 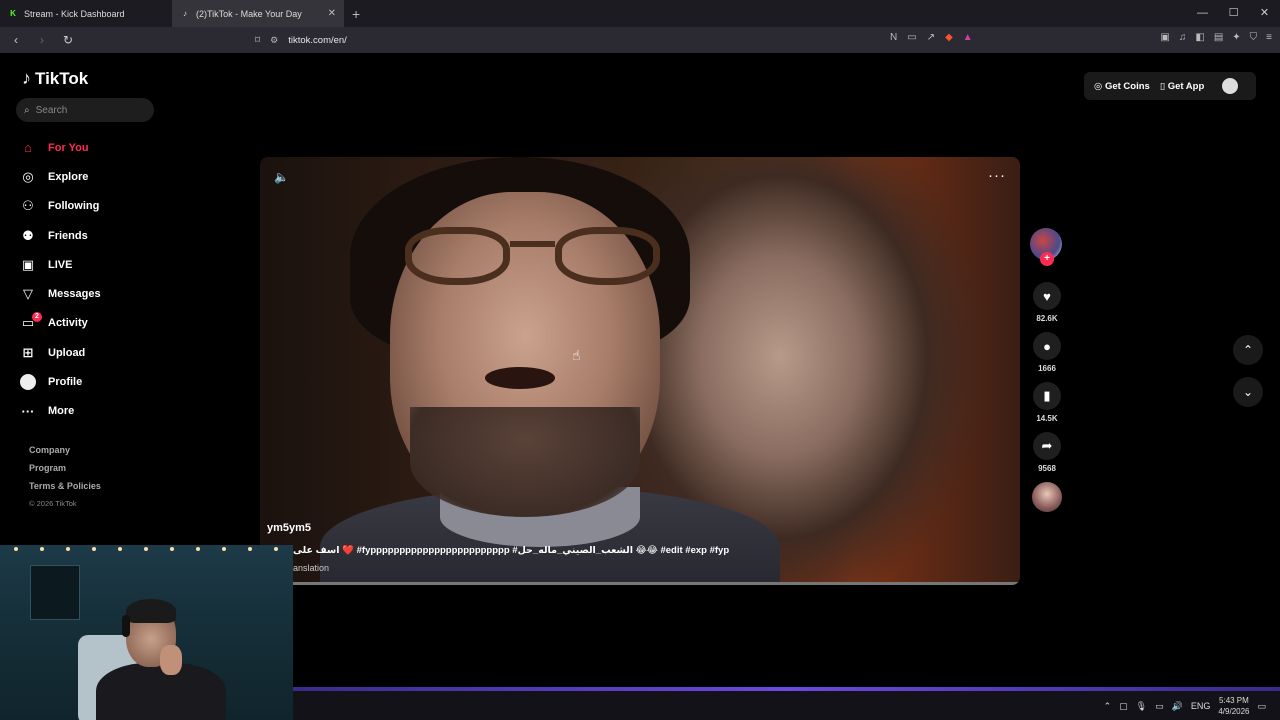 I want to click on screenshot-icon: ▣, so click(x=1164, y=37).